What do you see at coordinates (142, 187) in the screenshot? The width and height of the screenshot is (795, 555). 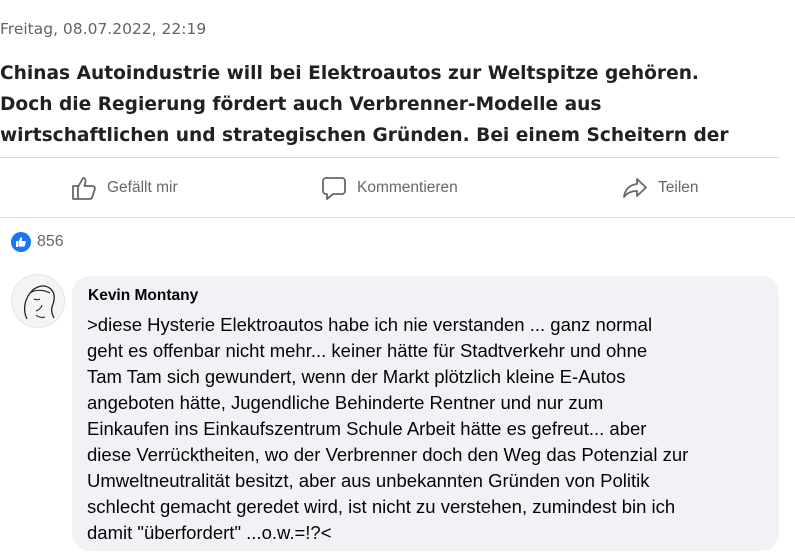 I see `like-label: Gefällt mir` at bounding box center [142, 187].